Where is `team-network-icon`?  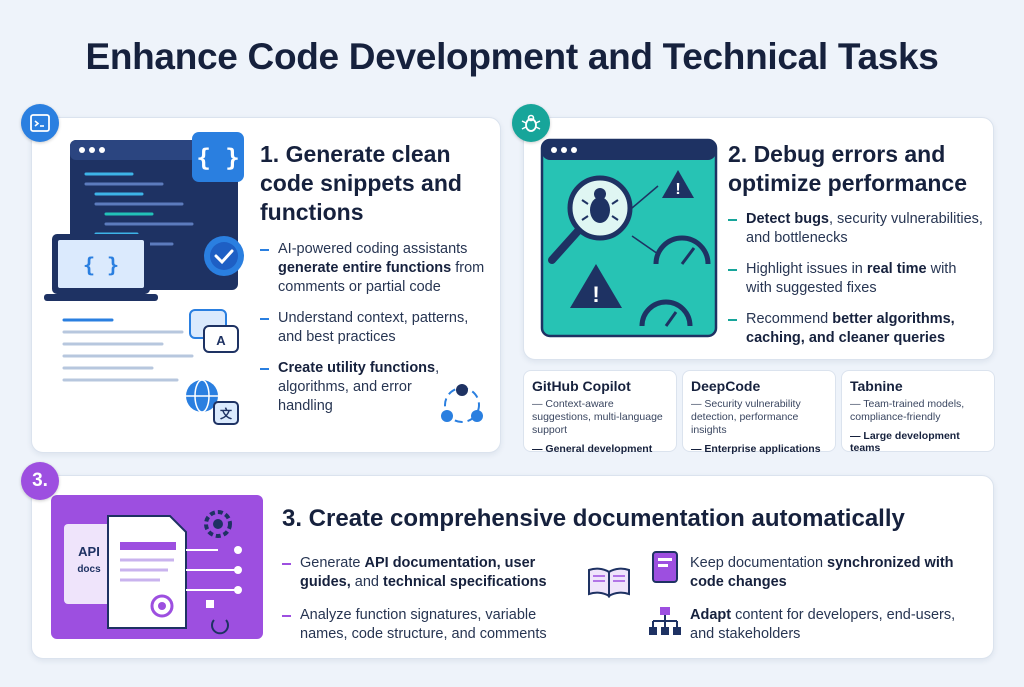
team-network-icon is located at coordinates (462, 403).